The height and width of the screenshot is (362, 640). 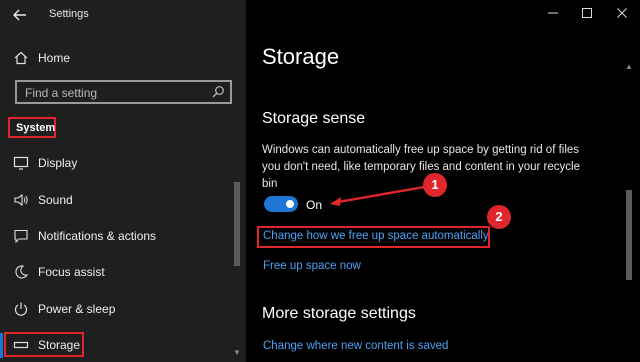 I want to click on close-button, so click(x=622, y=13).